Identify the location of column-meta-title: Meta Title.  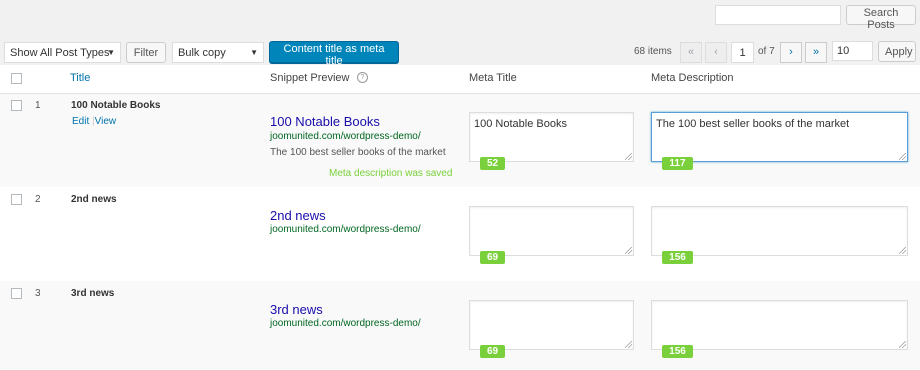
(493, 78).